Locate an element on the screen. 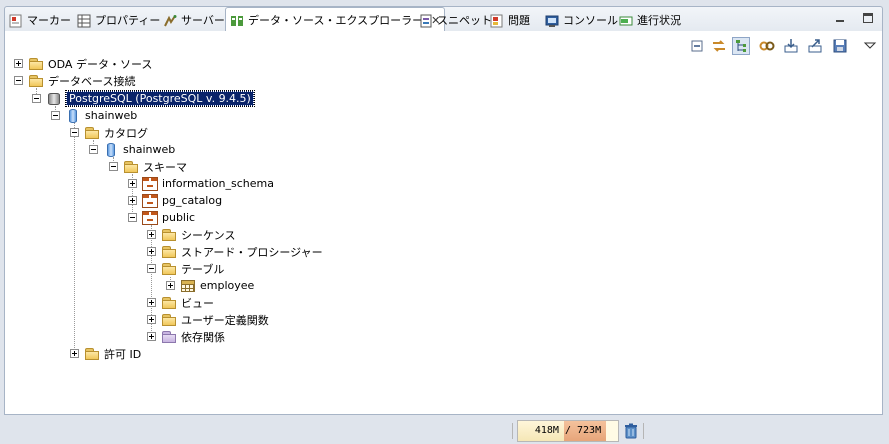 The image size is (889, 444). tree-node-label: ストアード・プロシージャー is located at coordinates (252, 252).